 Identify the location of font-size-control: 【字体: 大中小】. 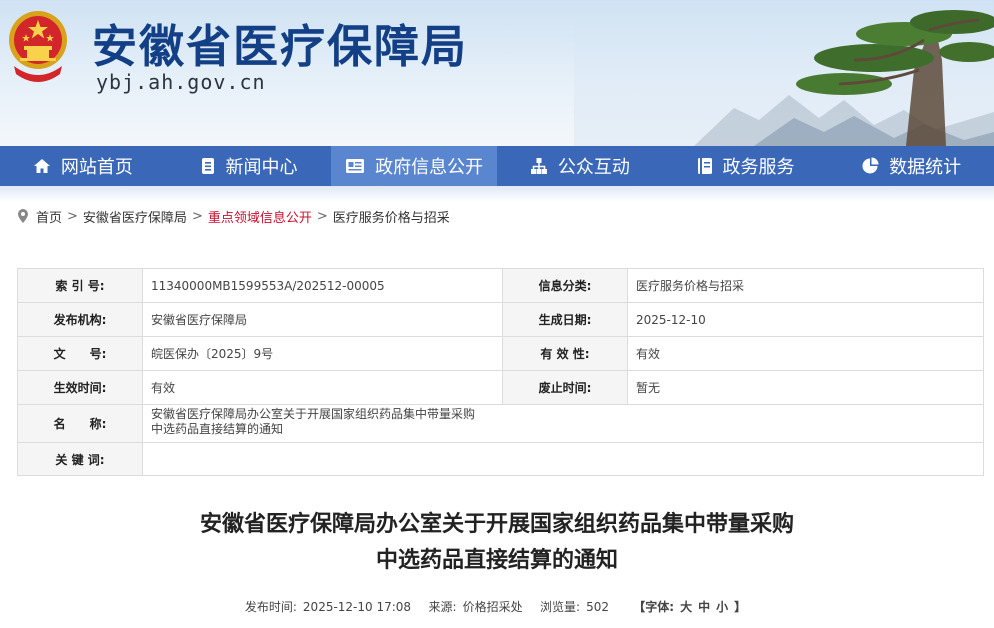
(689, 607).